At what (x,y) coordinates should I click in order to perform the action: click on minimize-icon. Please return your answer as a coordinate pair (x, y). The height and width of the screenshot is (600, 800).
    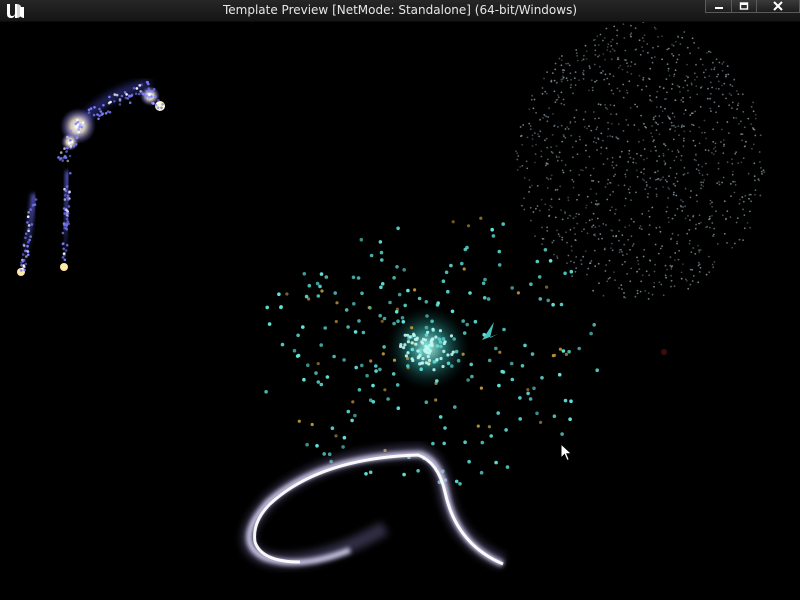
    Looking at the image, I should click on (719, 6).